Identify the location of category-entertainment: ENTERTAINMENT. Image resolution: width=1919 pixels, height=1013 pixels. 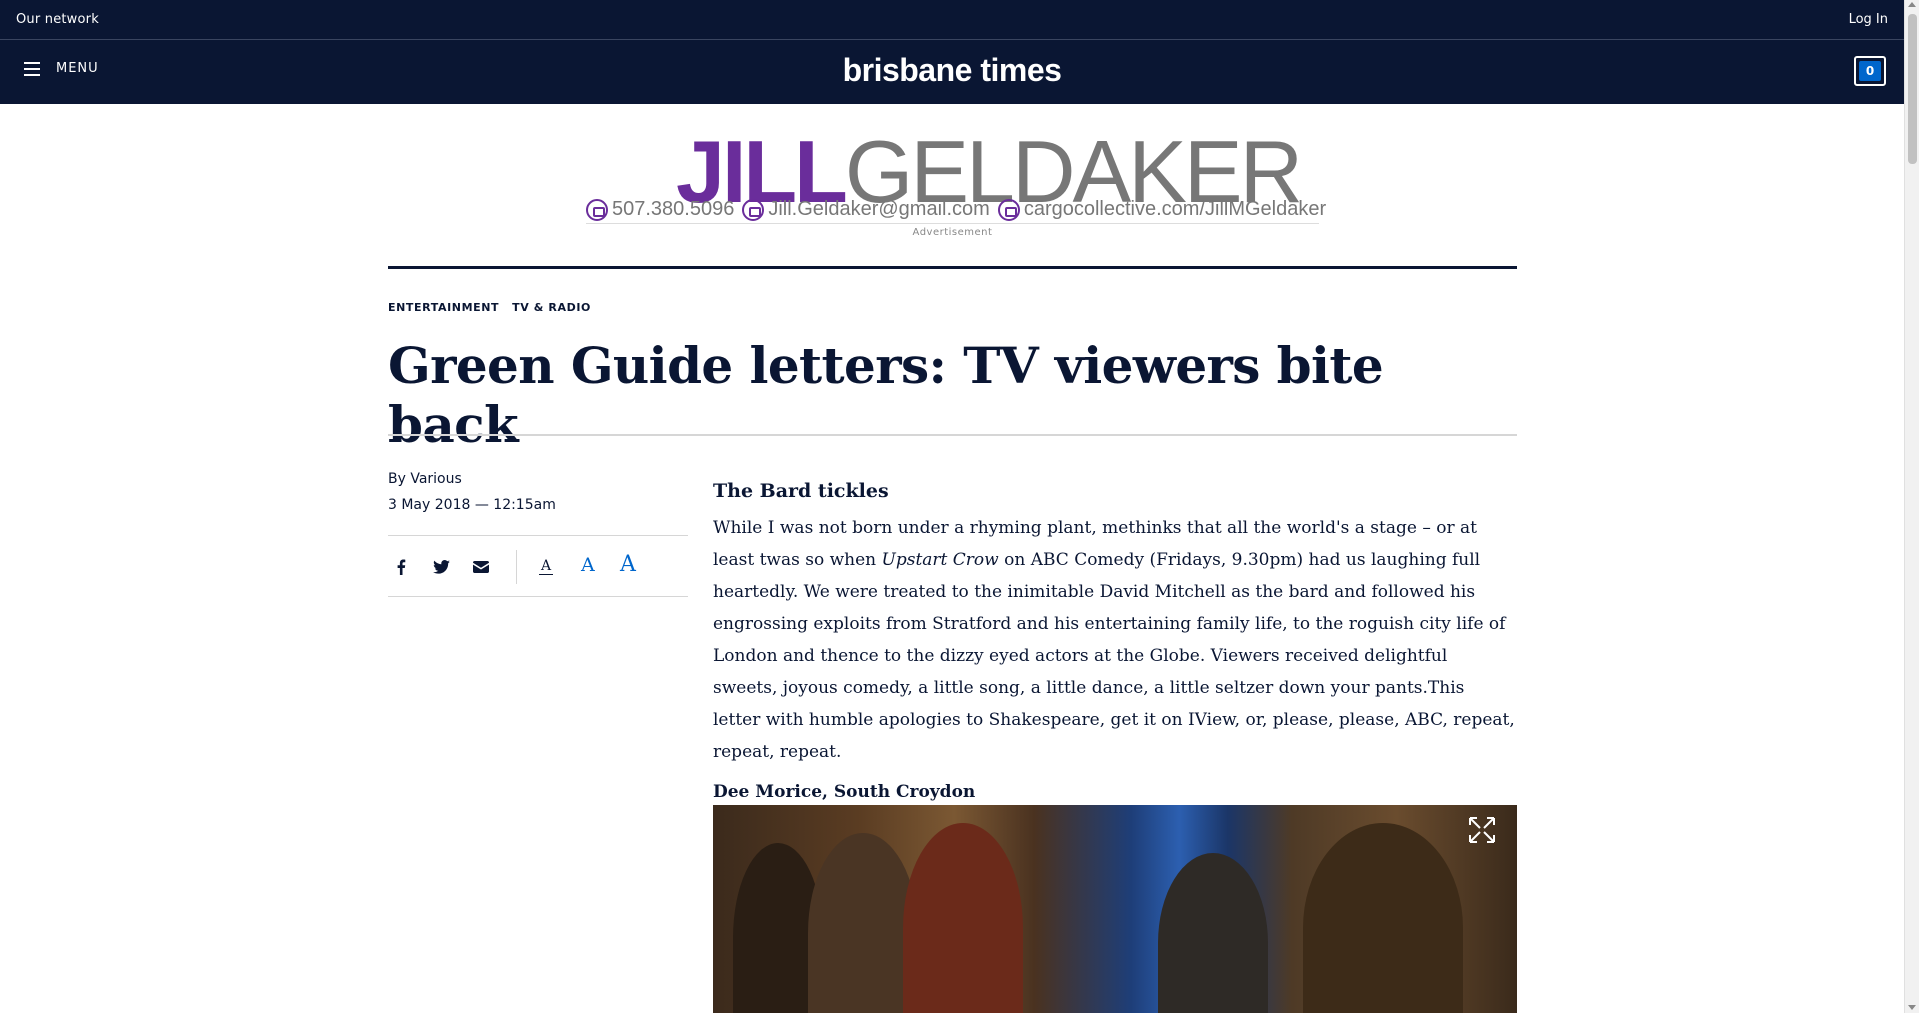
(443, 307).